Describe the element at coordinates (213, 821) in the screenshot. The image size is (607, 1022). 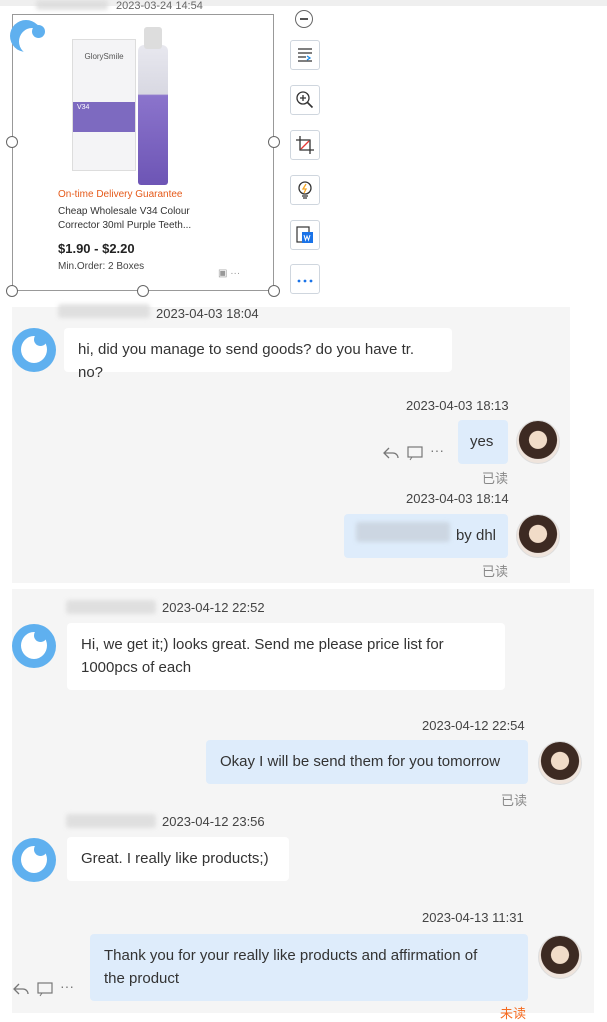
I see `message-timestamp: 2023-04-12 23:56` at that location.